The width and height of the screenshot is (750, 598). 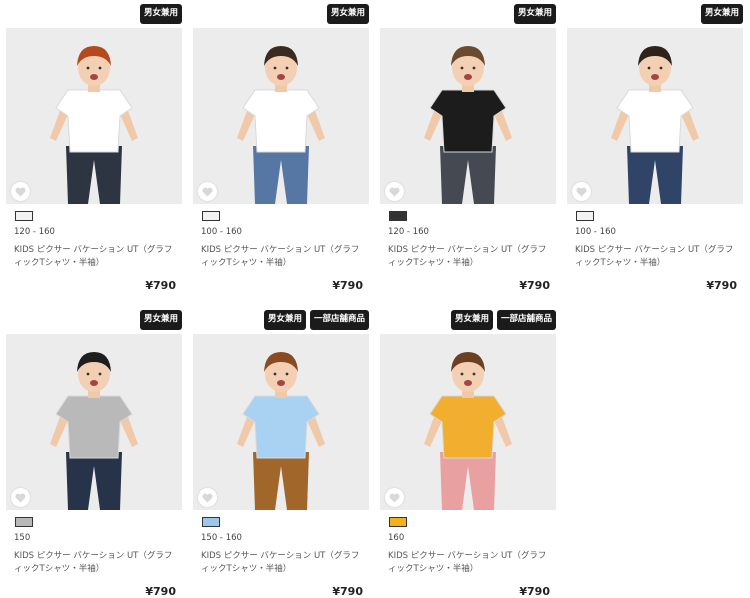 I want to click on size-range: 150 - 160, so click(x=221, y=538).